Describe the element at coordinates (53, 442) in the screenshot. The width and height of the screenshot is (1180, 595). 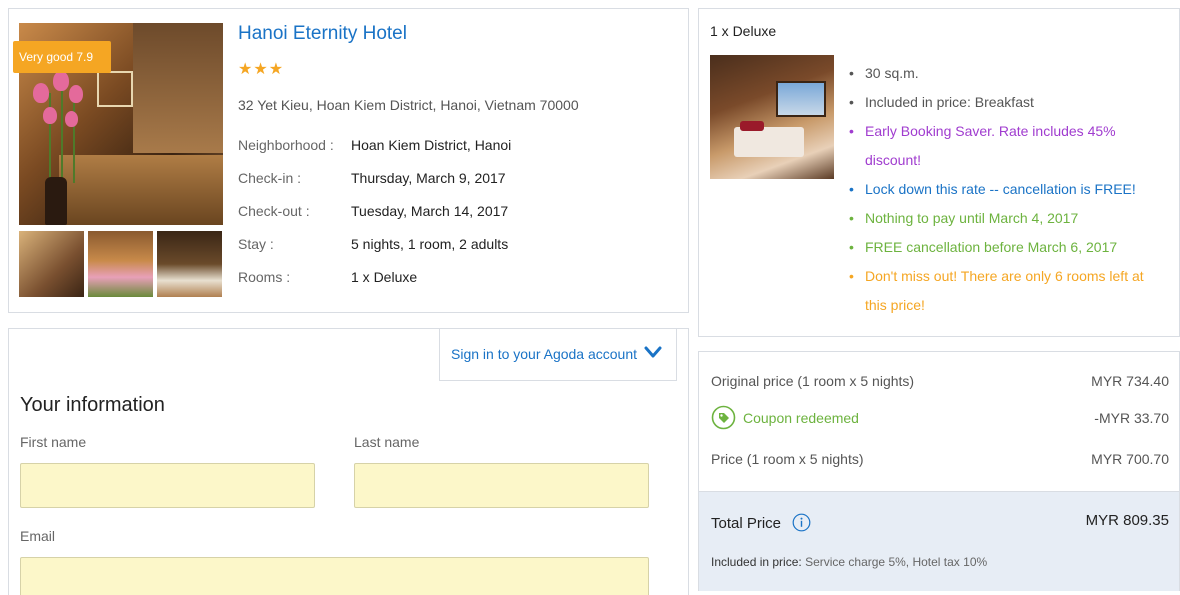
I see `first-name-label: First name` at that location.